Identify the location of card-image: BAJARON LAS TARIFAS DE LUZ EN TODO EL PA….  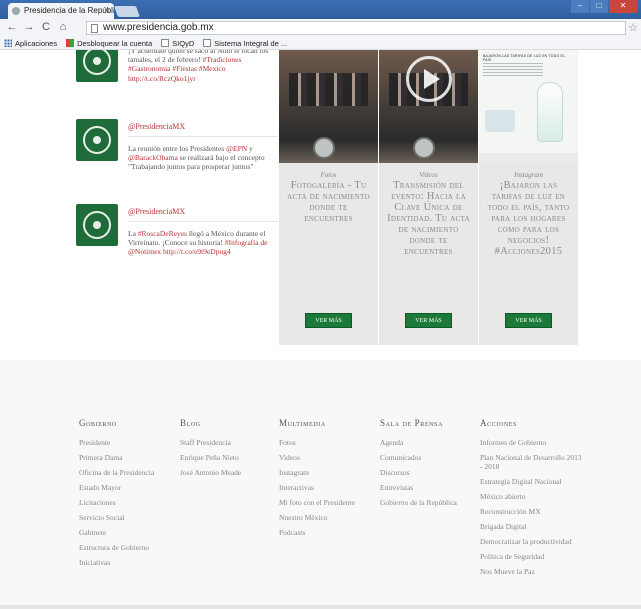
(528, 106).